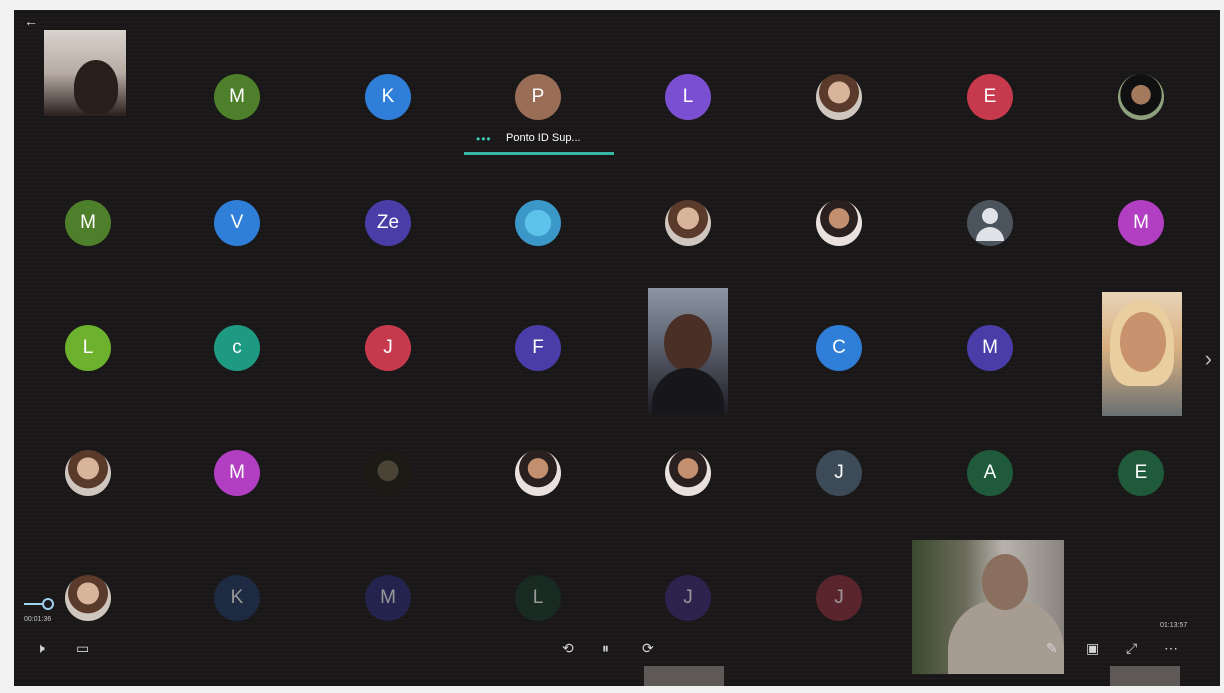 The image size is (1224, 693). I want to click on fullscreen-icon: ⤢, so click(1131, 648).